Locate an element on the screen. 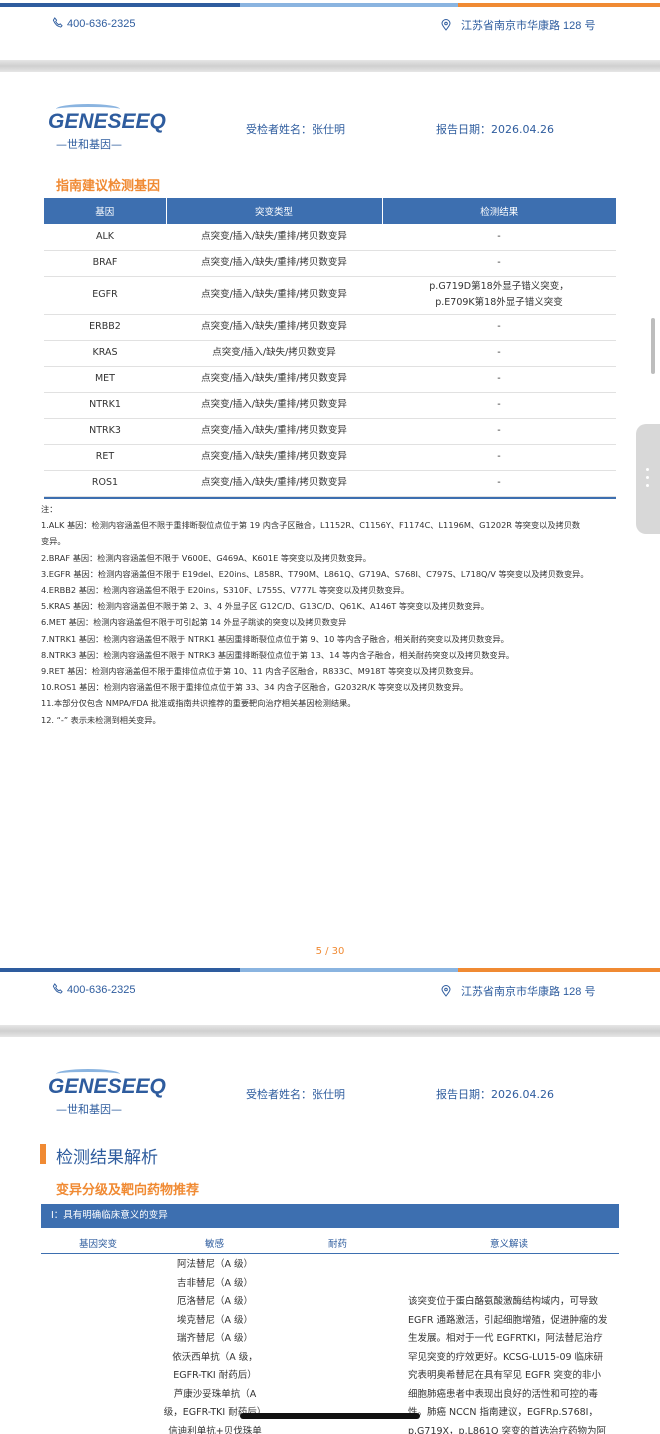  gene-cell: RET is located at coordinates (105, 457).